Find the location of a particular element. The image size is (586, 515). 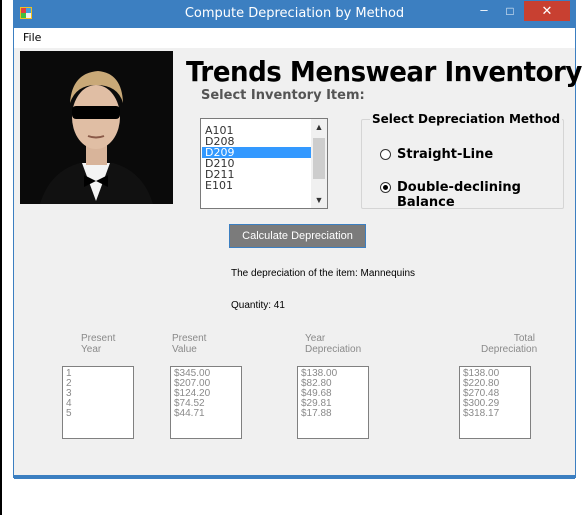

year-depreciation-header: Year Depreciation is located at coordinates (333, 344).